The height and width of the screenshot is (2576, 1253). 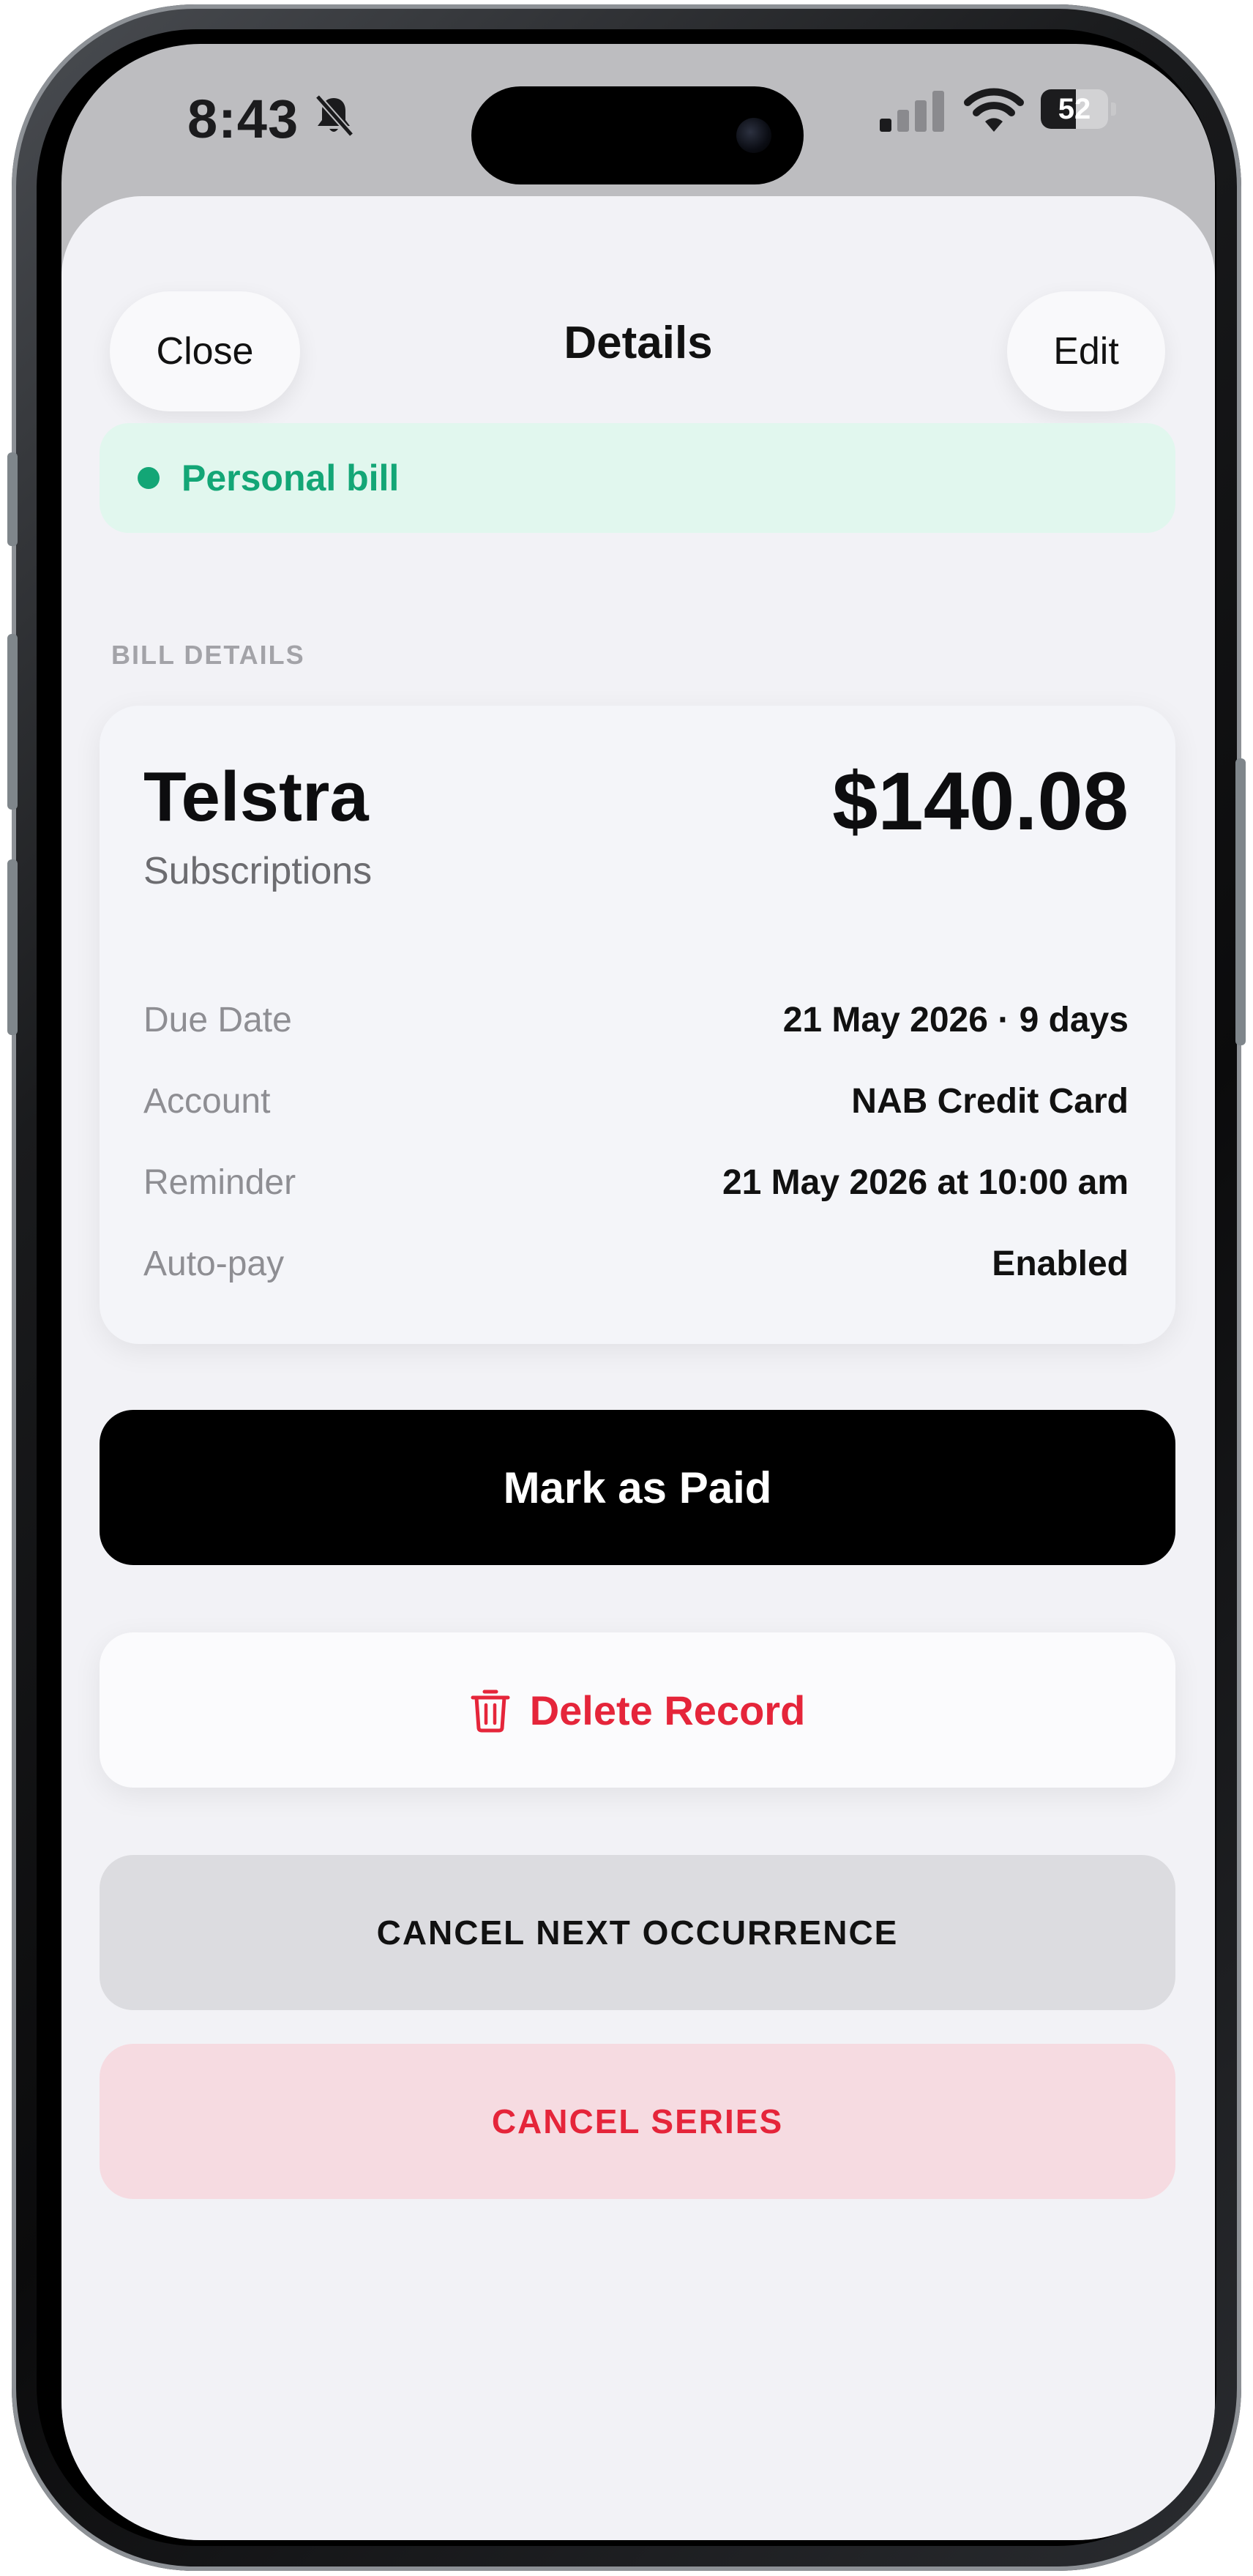 I want to click on battery-icon: 52, so click(x=1079, y=109).